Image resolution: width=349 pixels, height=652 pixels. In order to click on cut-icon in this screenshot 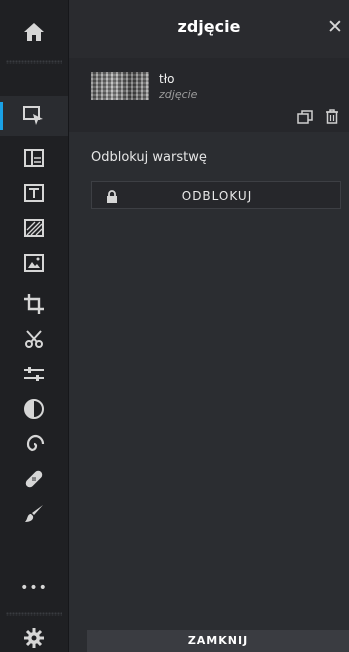, I will do `click(34, 339)`.